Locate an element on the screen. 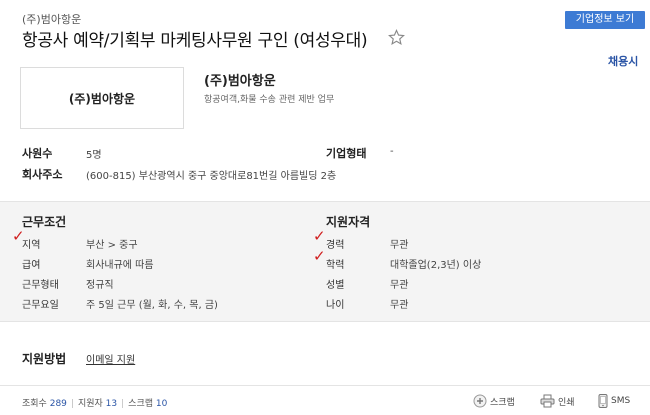 Image resolution: width=650 pixels, height=415 pixels. stats-bar: 조회수 289 | 지원자 13 | 스크랩 10 is located at coordinates (95, 404).